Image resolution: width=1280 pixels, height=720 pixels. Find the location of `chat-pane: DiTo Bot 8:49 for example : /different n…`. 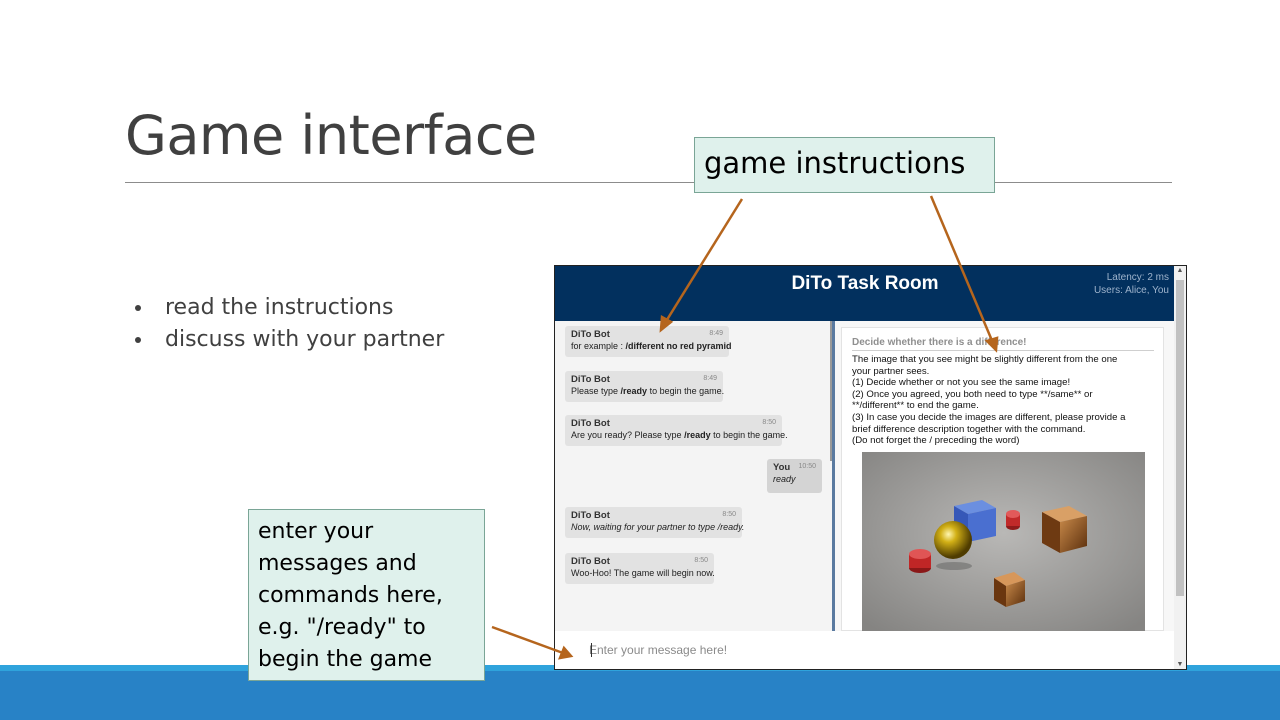

chat-pane: DiTo Bot 8:49 for example : /different n… is located at coordinates (693, 476).